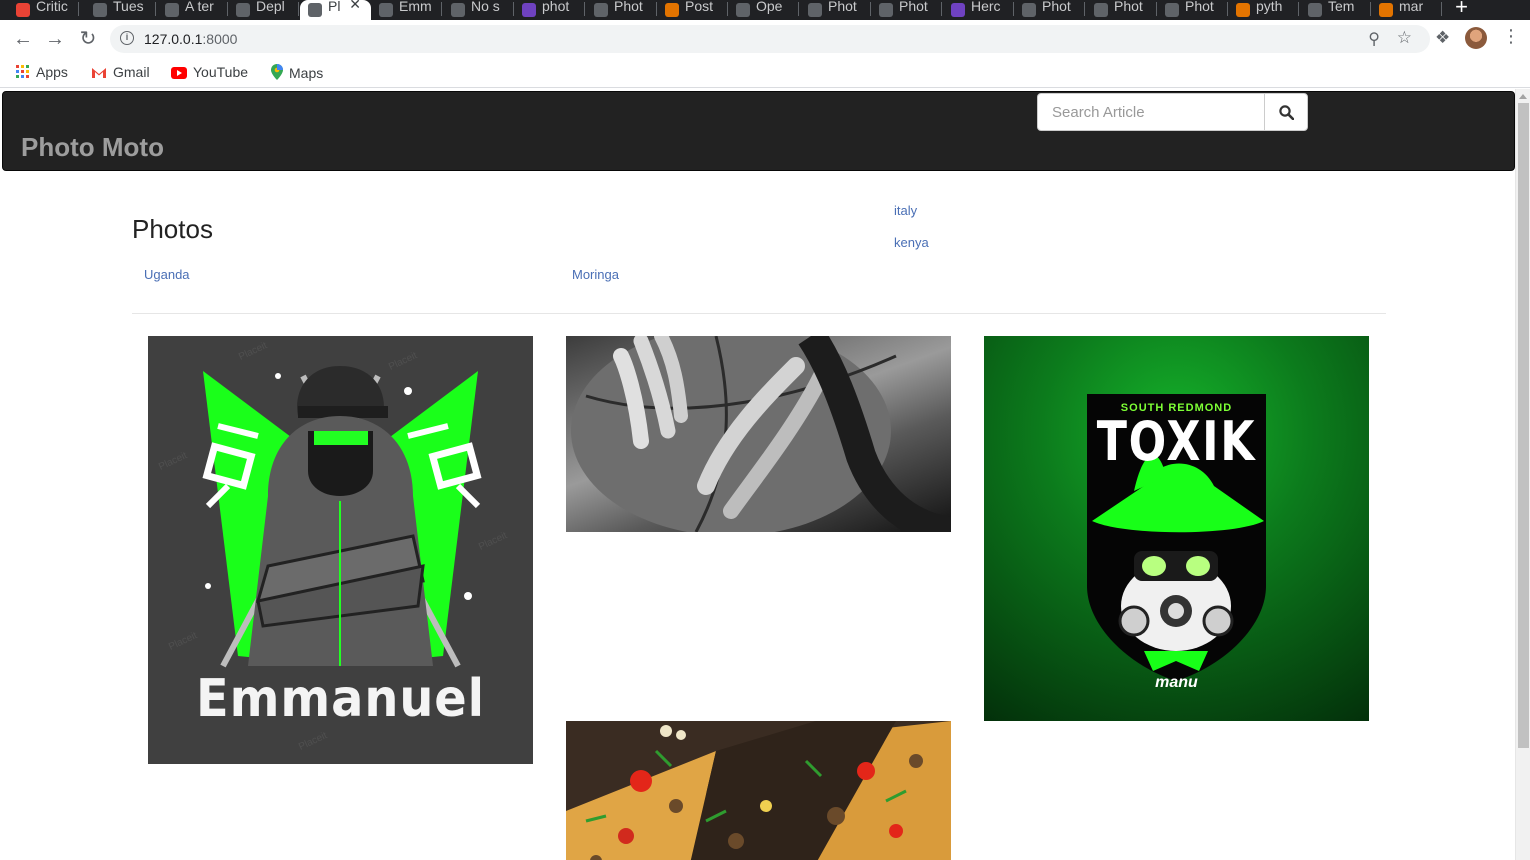 The height and width of the screenshot is (860, 1530). I want to click on site-navbar: Photo Moto, so click(758, 131).